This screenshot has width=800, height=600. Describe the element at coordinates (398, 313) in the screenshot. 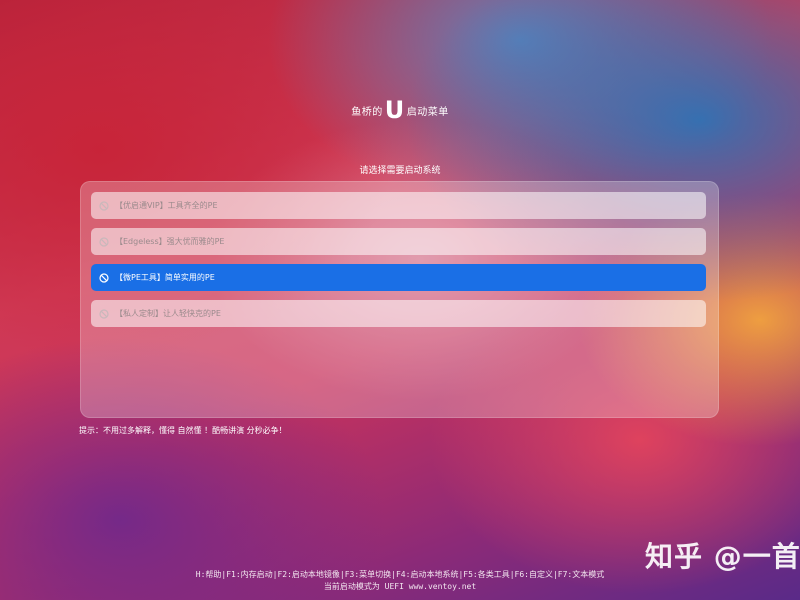

I see `menu-item-custom: 【私人定制】让人轻快克的PE` at that location.